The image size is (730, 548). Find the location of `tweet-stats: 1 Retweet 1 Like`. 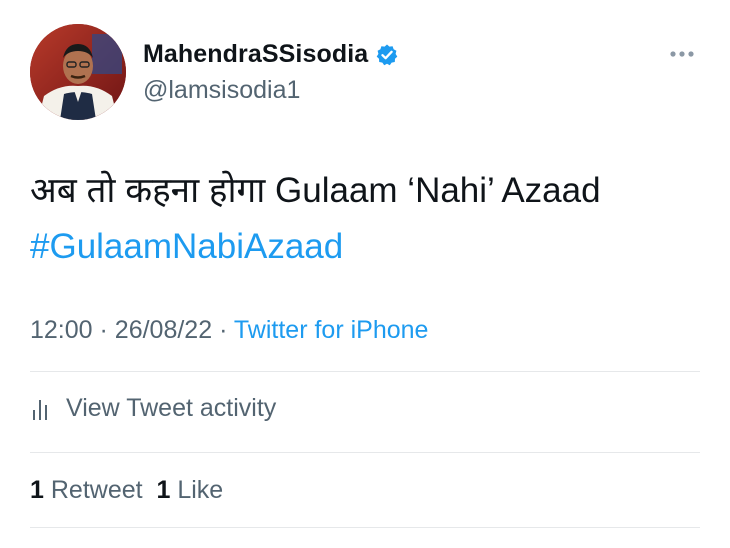

tweet-stats: 1 Retweet 1 Like is located at coordinates (126, 490).